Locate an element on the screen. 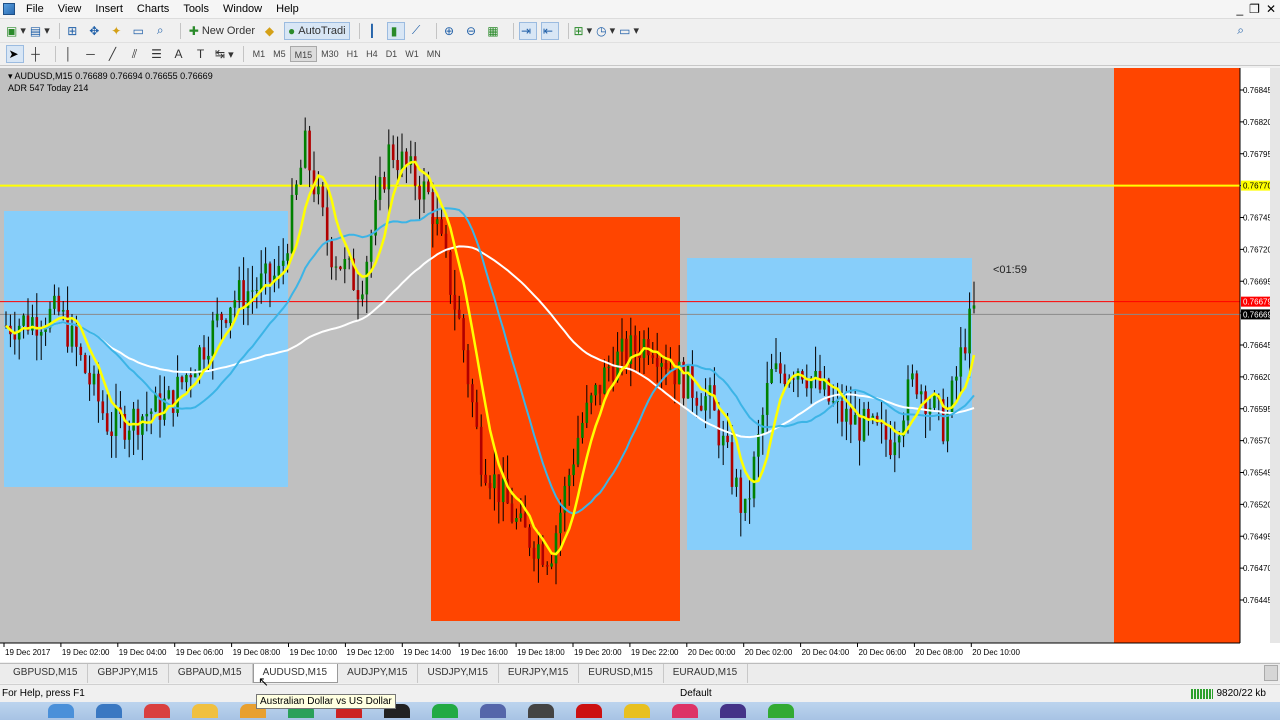 This screenshot has height=720, width=1280. navigator-icon: ✦ is located at coordinates (118, 31).